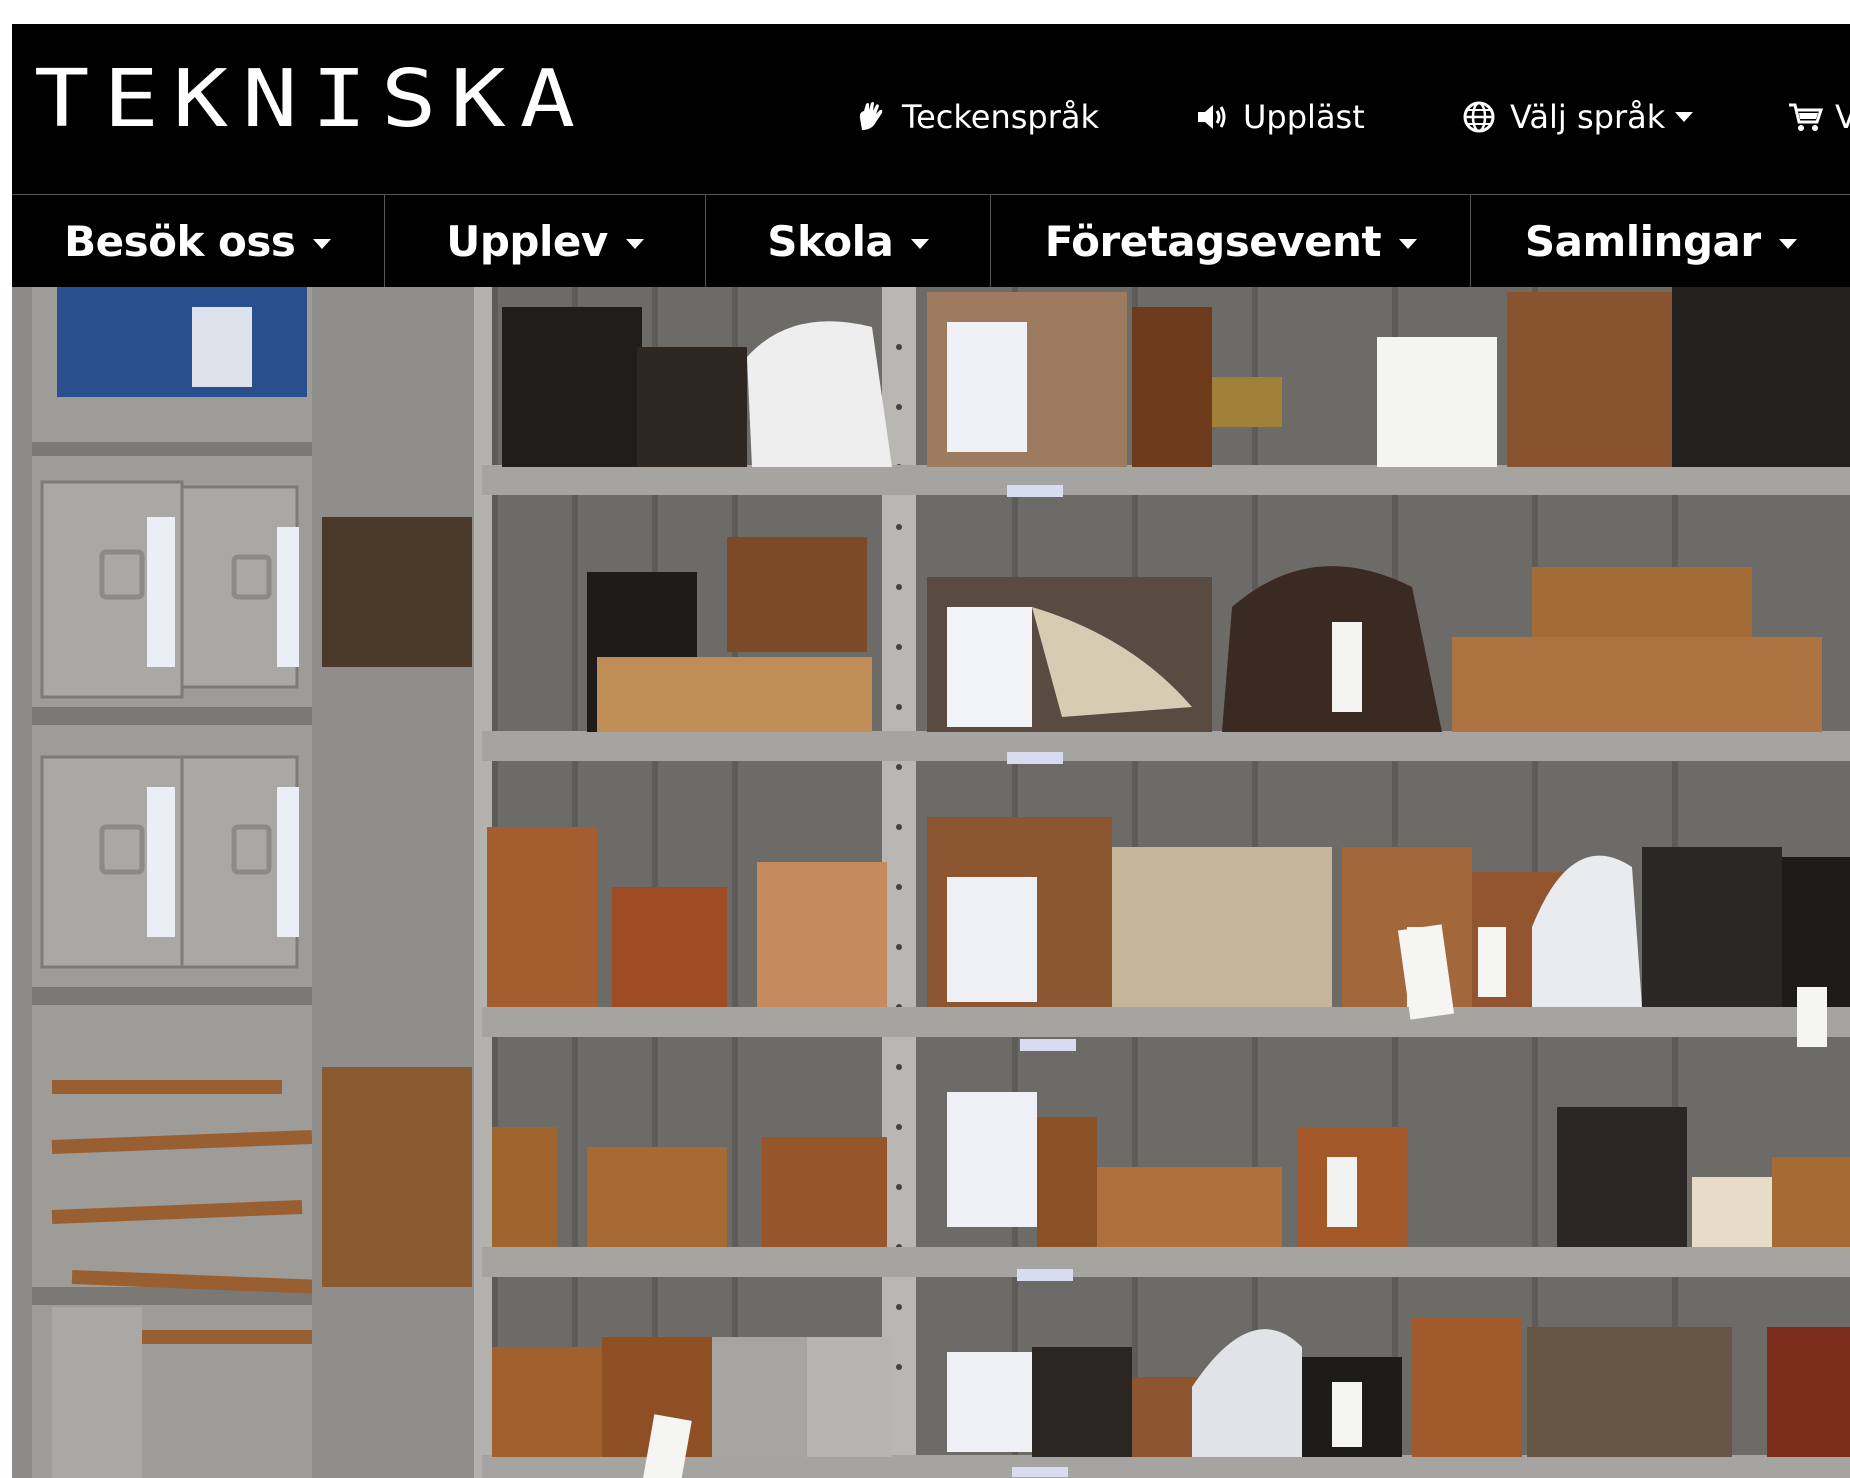 Image resolution: width=1850 pixels, height=1478 pixels. What do you see at coordinates (527, 241) in the screenshot?
I see `nav-item-label: Upplev` at bounding box center [527, 241].